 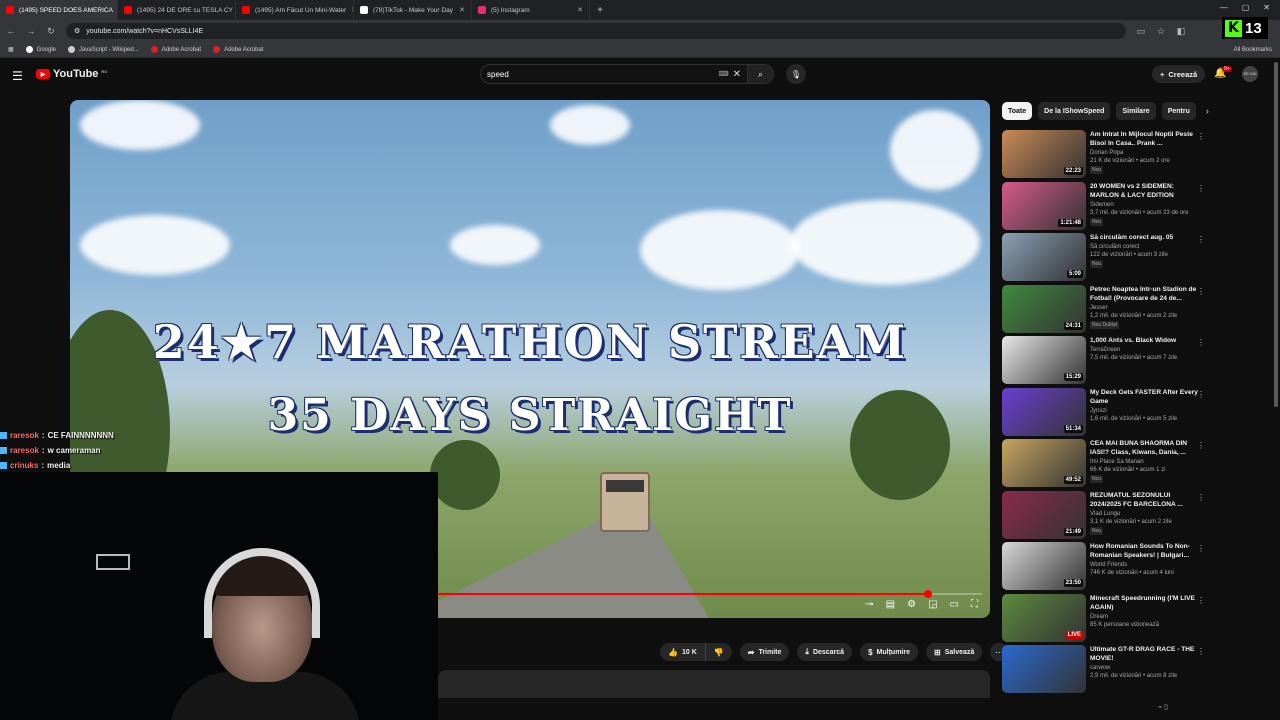 What do you see at coordinates (932, 604) in the screenshot?
I see `miniplayer-icon: ◲` at bounding box center [932, 604].